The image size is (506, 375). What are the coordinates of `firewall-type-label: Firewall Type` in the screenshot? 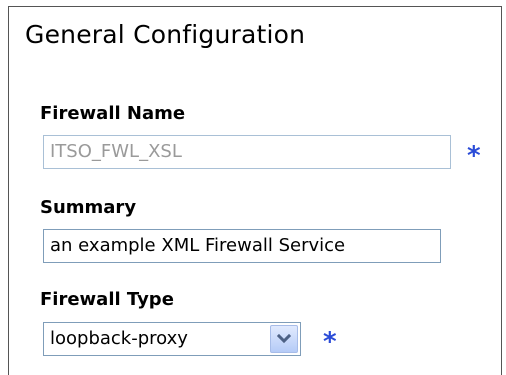 It's located at (107, 299).